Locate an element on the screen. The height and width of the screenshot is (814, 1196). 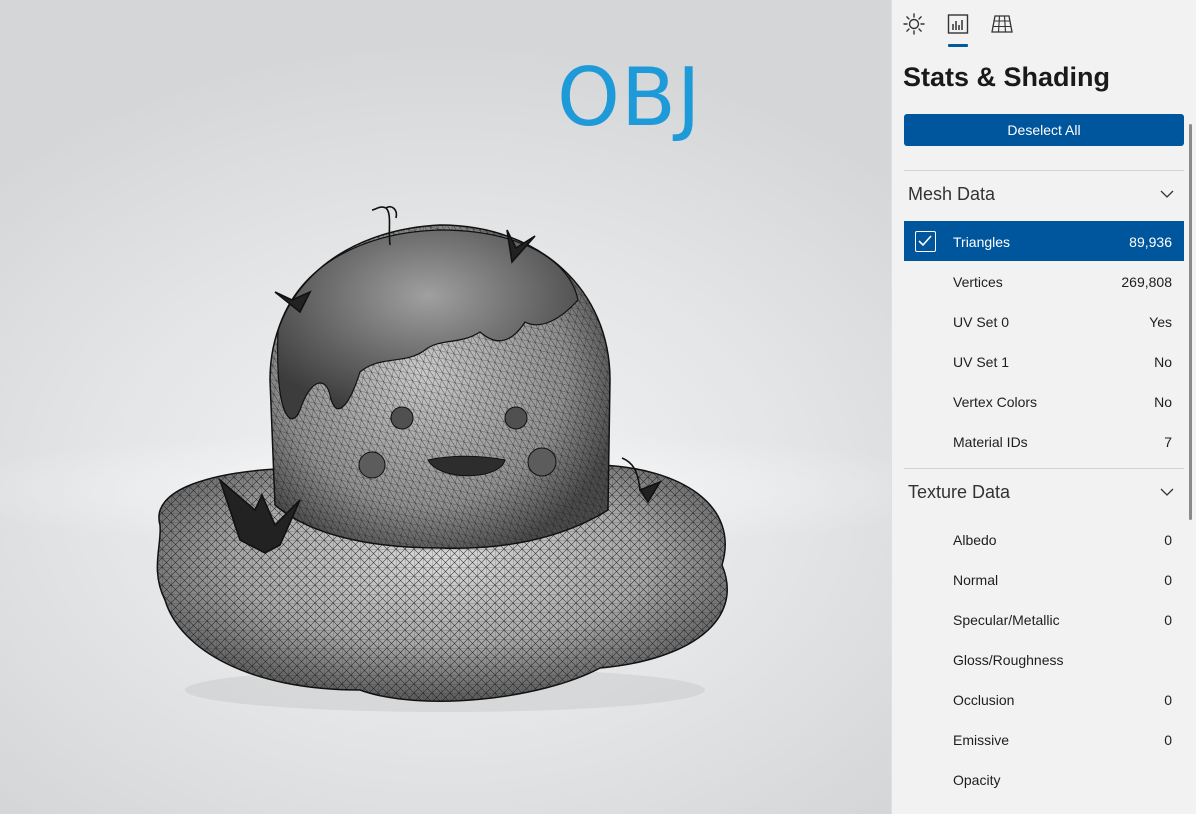
texture-row-emissive: Emissive 0 is located at coordinates (1044, 739).